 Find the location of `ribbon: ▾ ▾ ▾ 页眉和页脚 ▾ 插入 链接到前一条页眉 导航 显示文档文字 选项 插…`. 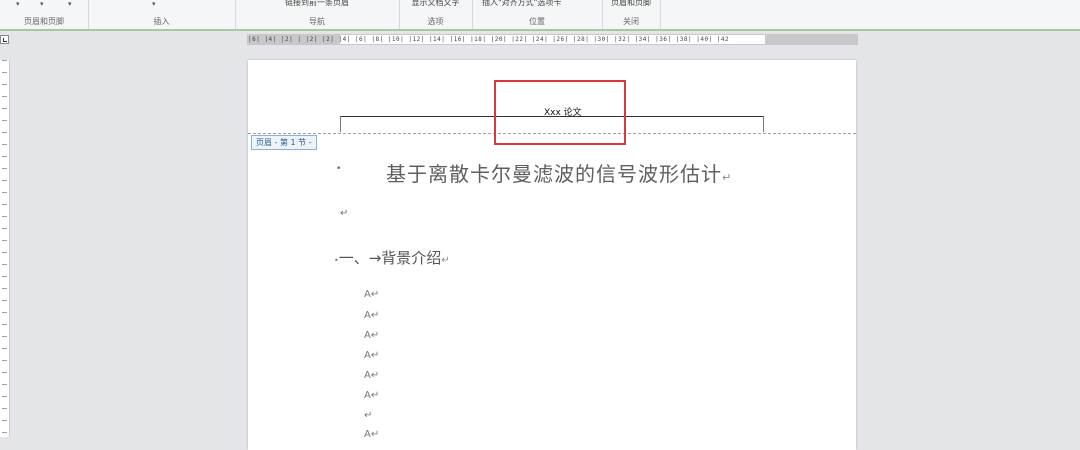

ribbon: ▾ ▾ ▾ 页眉和页脚 ▾ 插入 链接到前一条页眉 导航 显示文档文字 选项 插… is located at coordinates (540, 15).